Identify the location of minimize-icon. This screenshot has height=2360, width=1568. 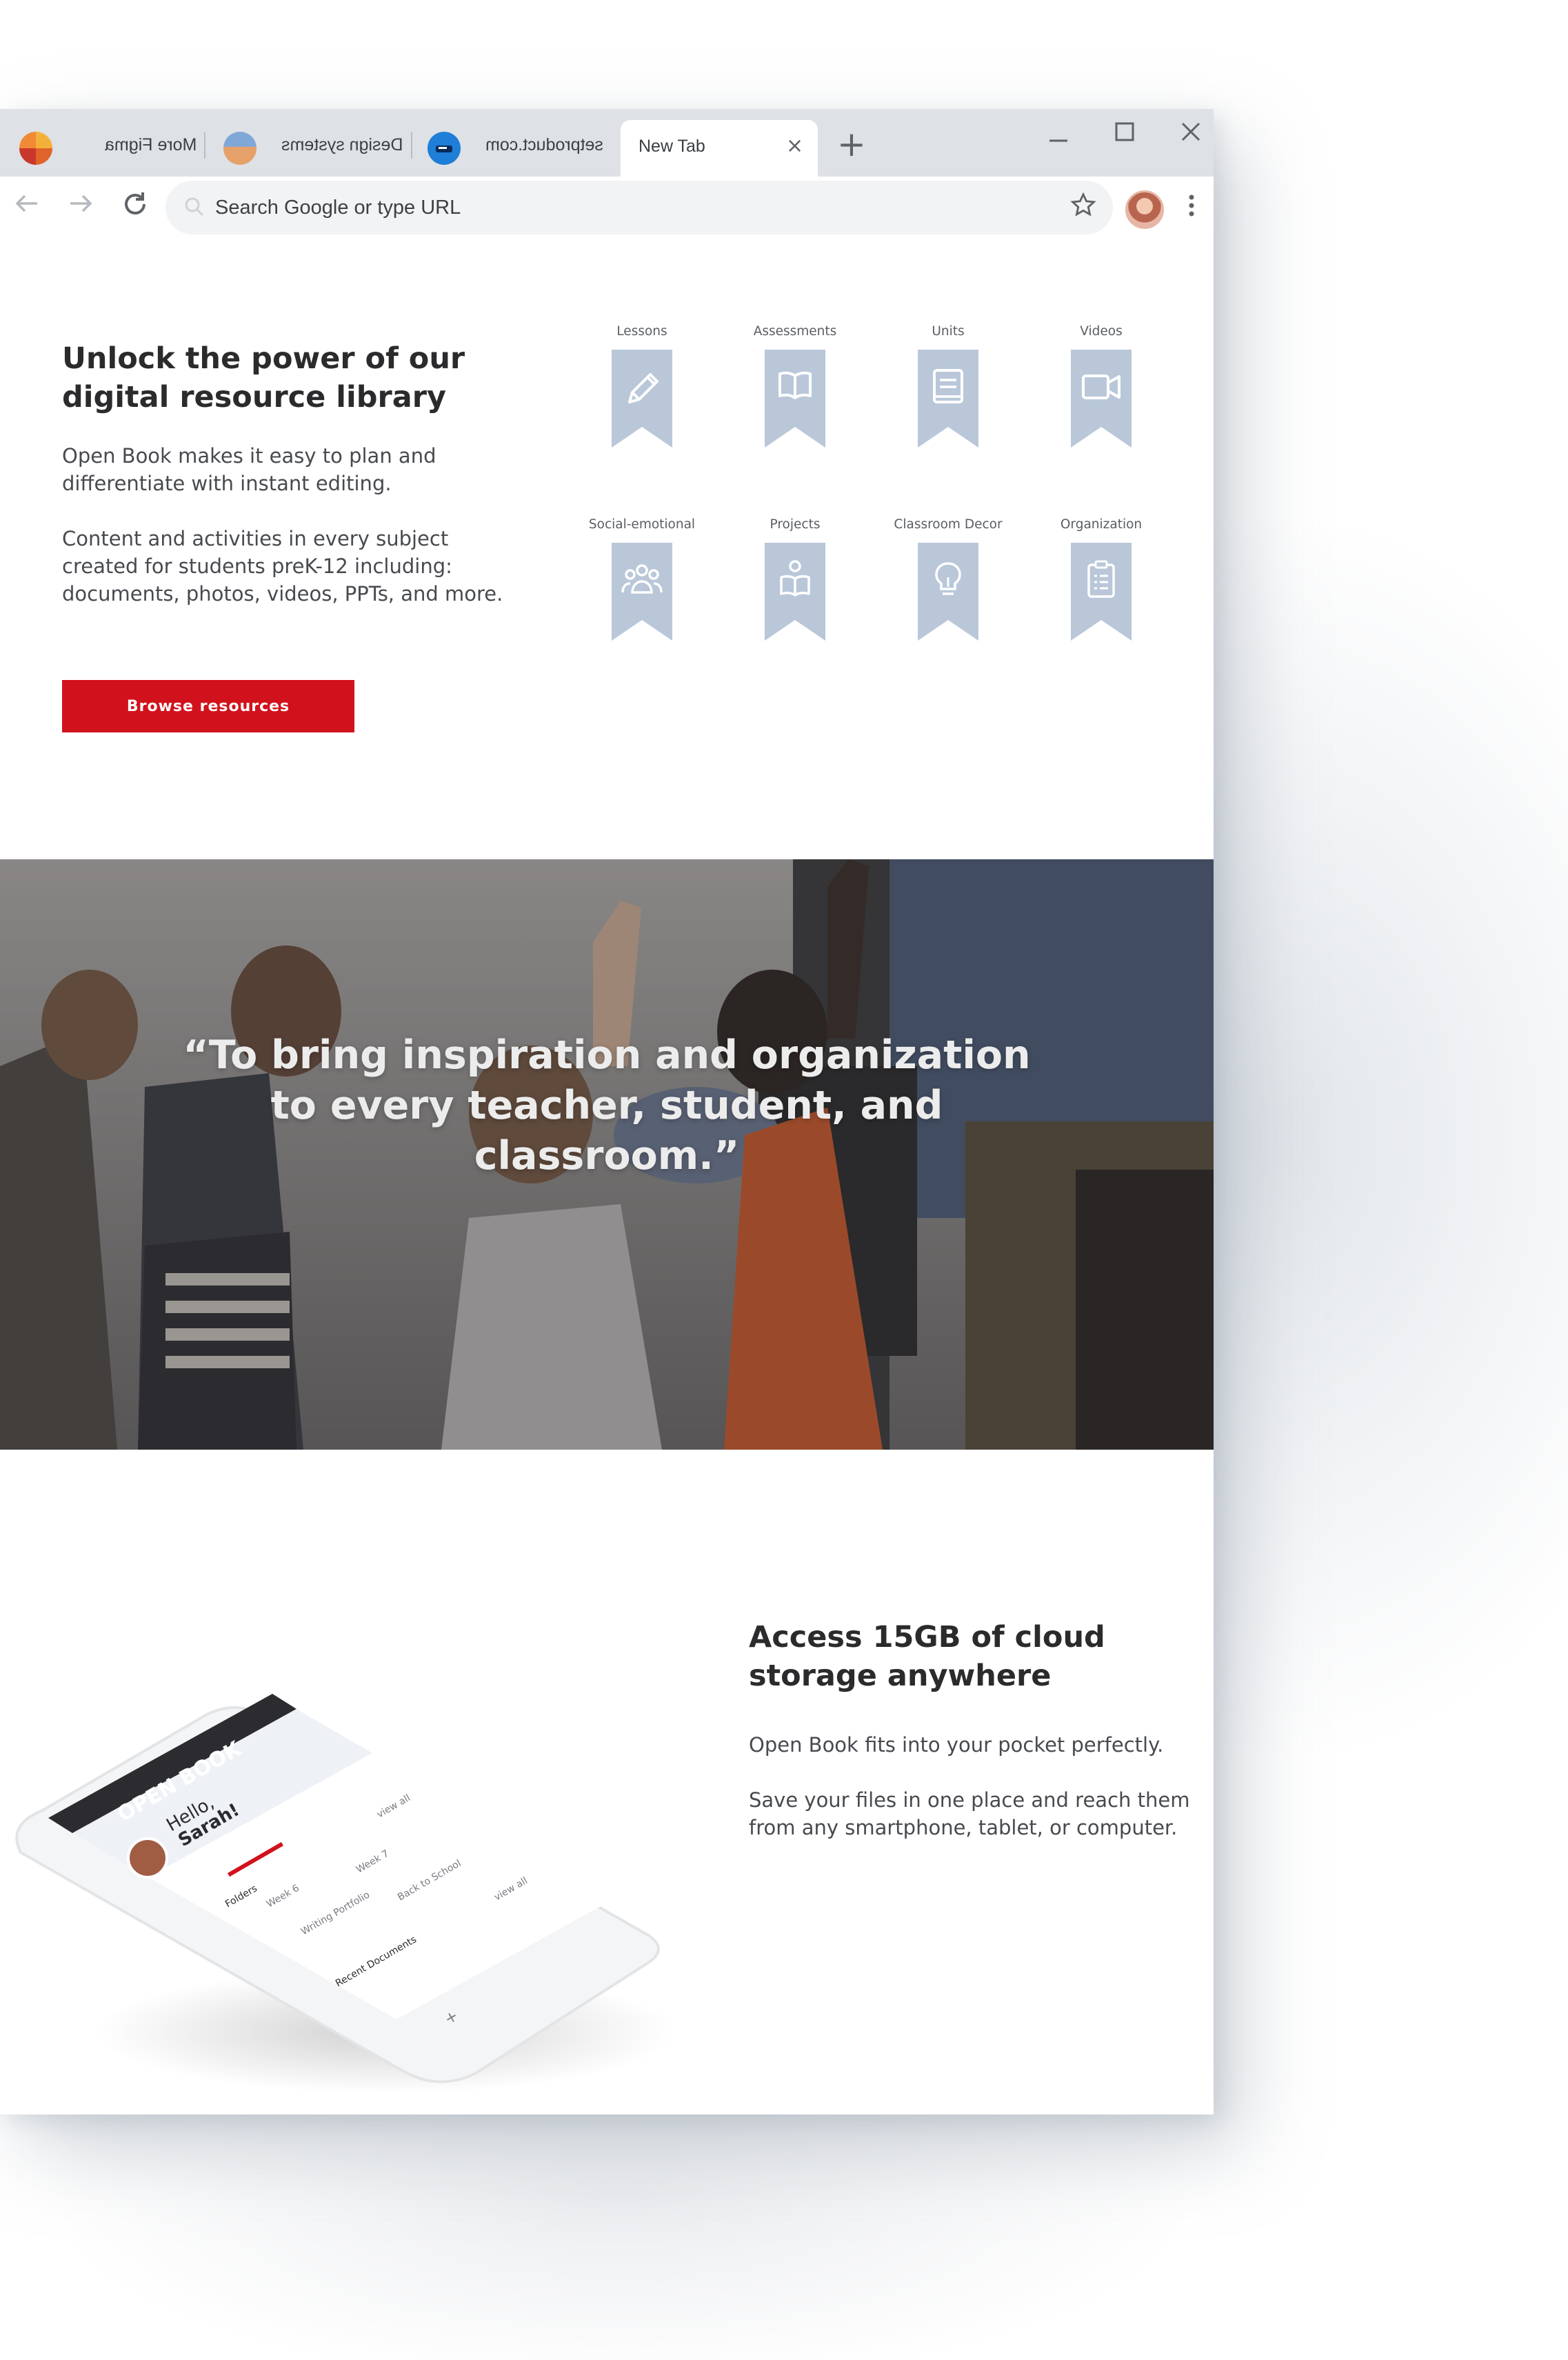
(1058, 141).